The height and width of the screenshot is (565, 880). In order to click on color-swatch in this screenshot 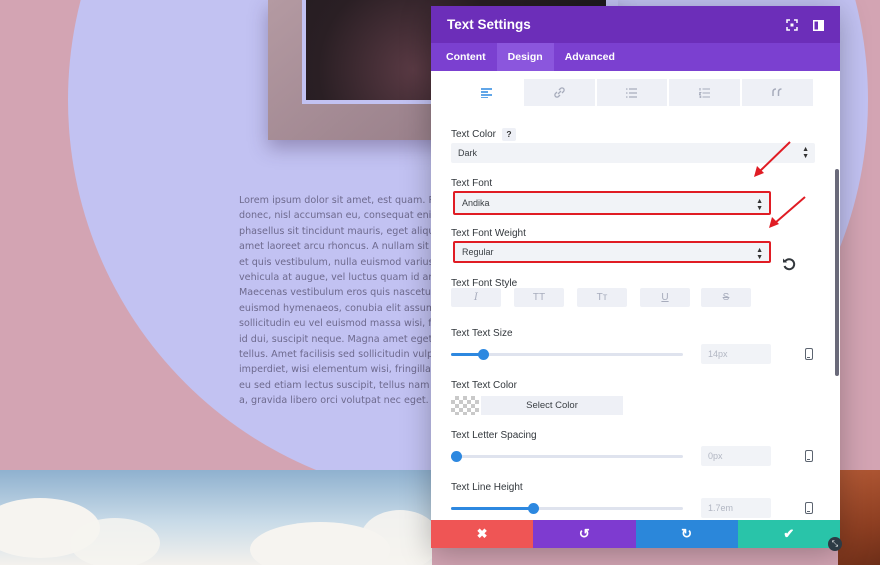, I will do `click(465, 405)`.